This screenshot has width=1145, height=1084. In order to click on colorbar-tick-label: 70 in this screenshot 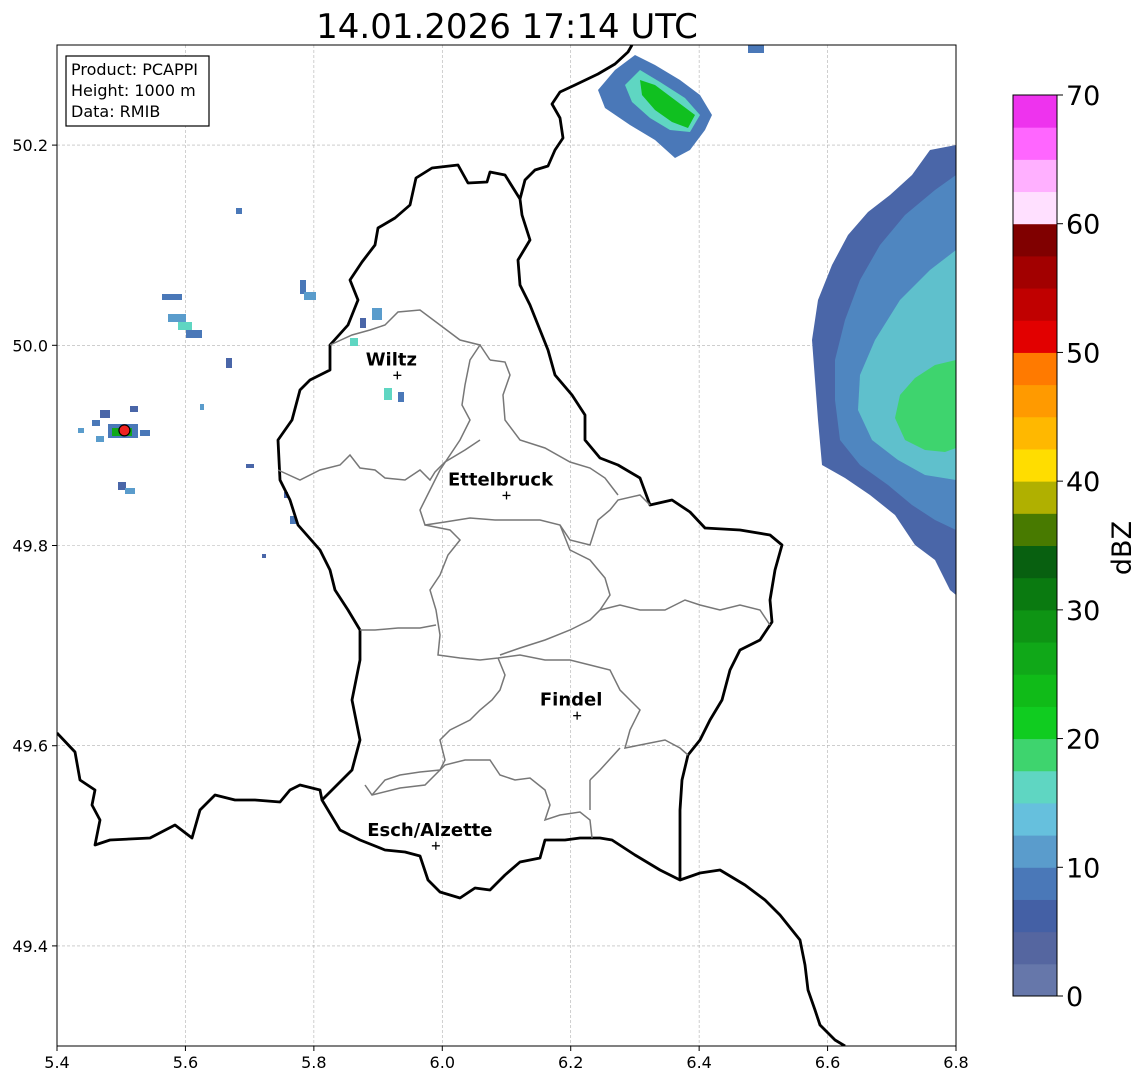, I will do `click(1083, 96)`.